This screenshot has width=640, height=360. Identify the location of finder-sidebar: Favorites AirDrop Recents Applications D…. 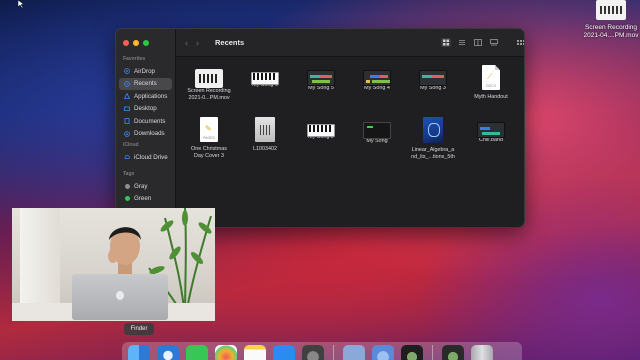
(146, 128).